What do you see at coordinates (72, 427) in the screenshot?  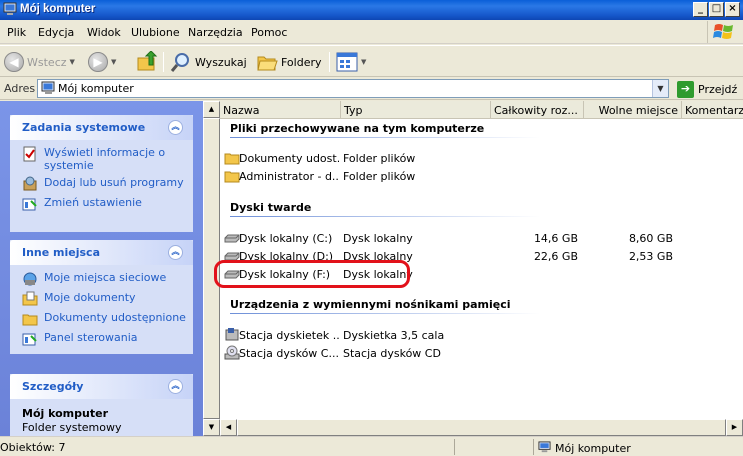 I see `details-subtitle: Folder systemowy` at bounding box center [72, 427].